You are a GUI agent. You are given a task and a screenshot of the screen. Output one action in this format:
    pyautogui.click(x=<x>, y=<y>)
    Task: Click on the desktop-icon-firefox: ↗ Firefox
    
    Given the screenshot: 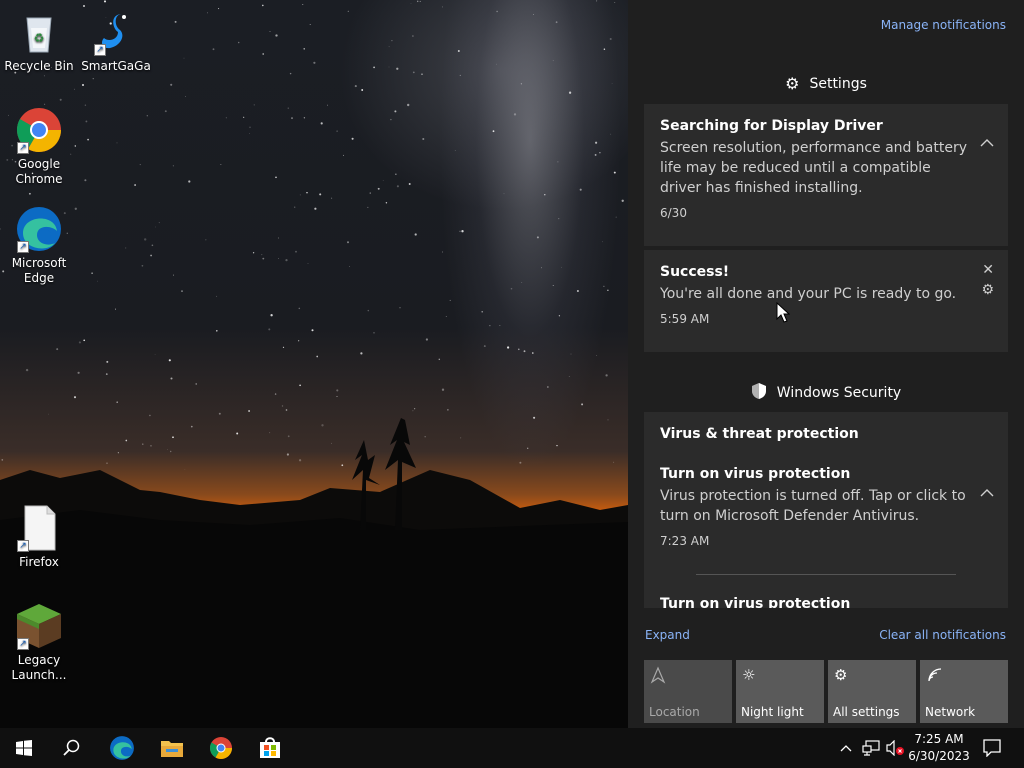 What is the action you would take?
    pyautogui.click(x=39, y=537)
    